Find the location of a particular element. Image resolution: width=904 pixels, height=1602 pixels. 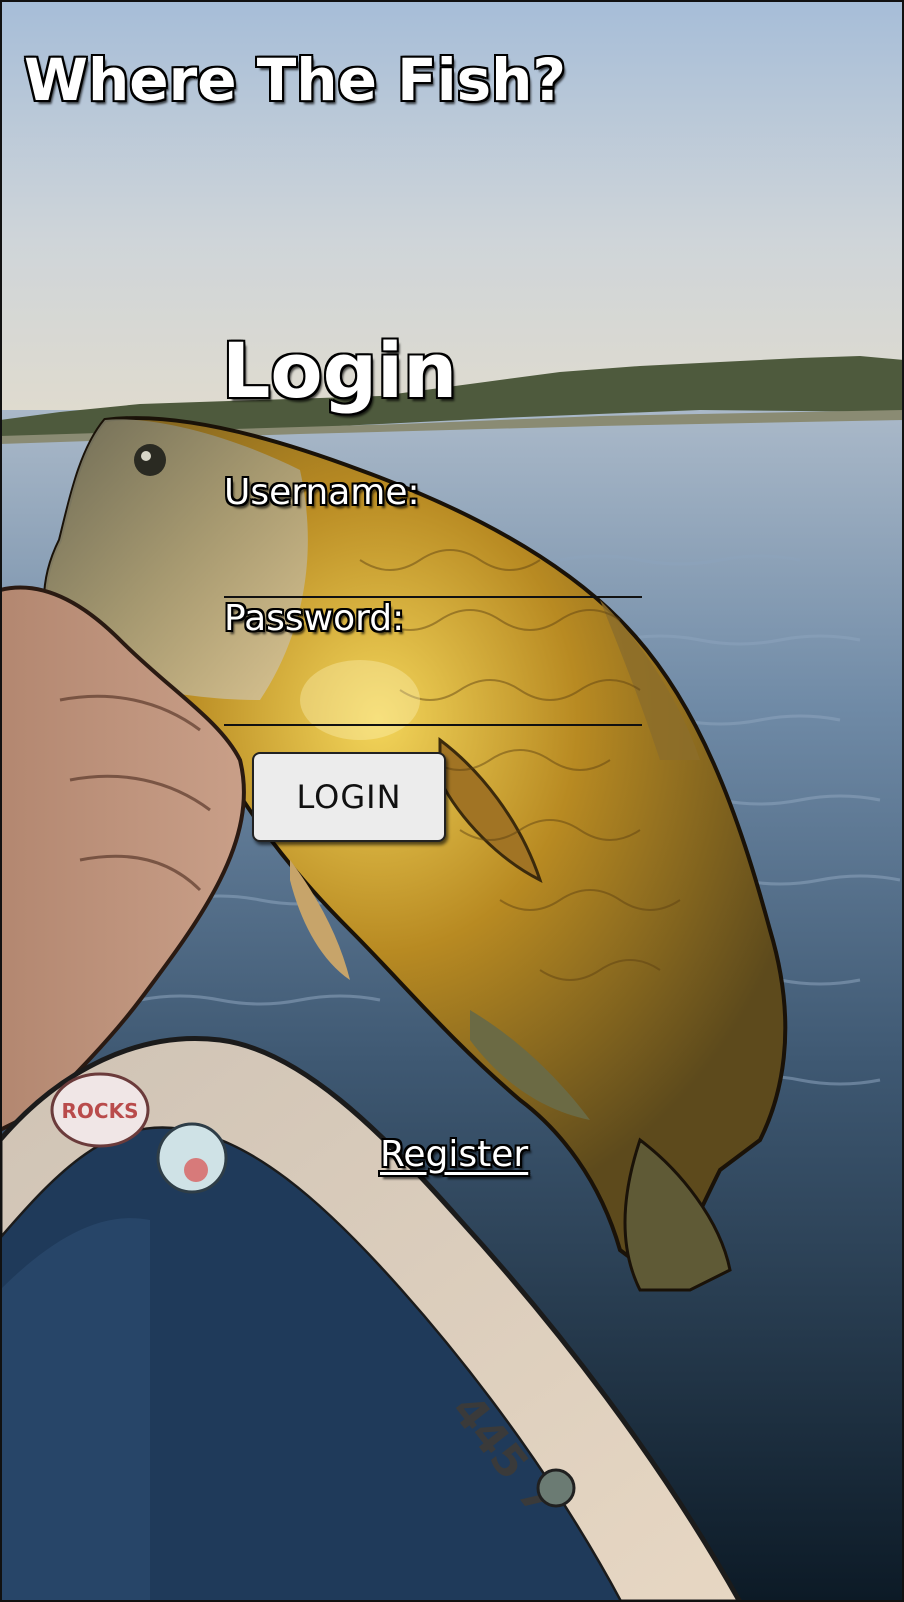

sticker-text: ROCKS is located at coordinates (100, 1111).